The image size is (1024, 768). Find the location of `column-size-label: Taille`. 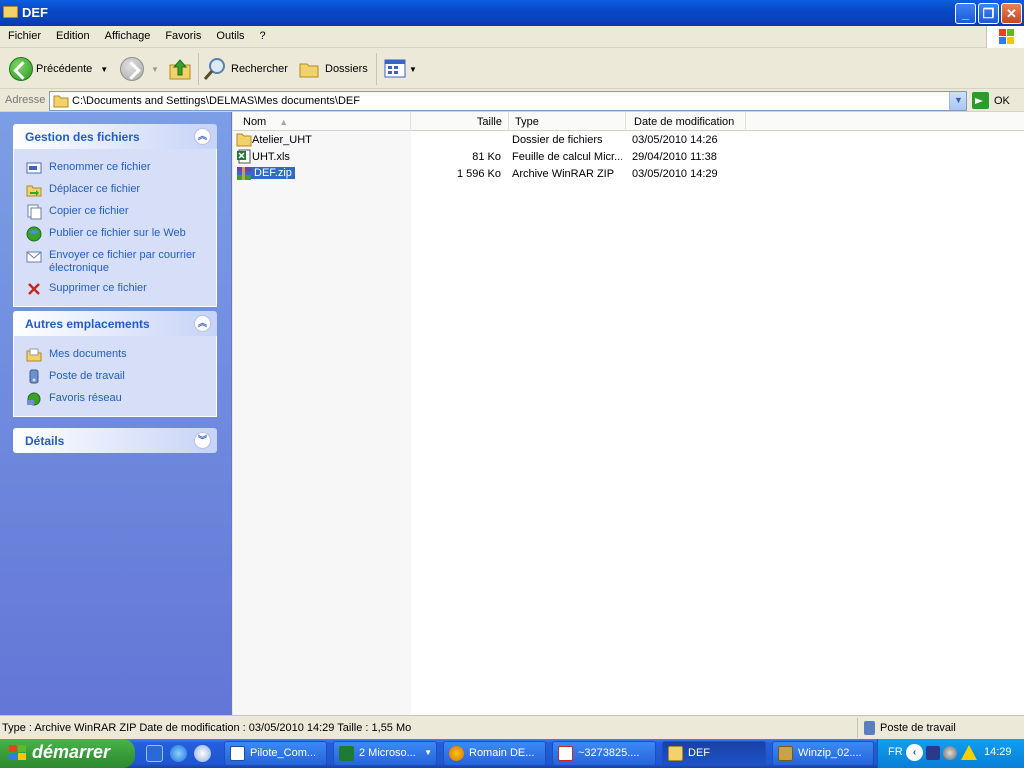

column-size-label: Taille is located at coordinates (489, 122).